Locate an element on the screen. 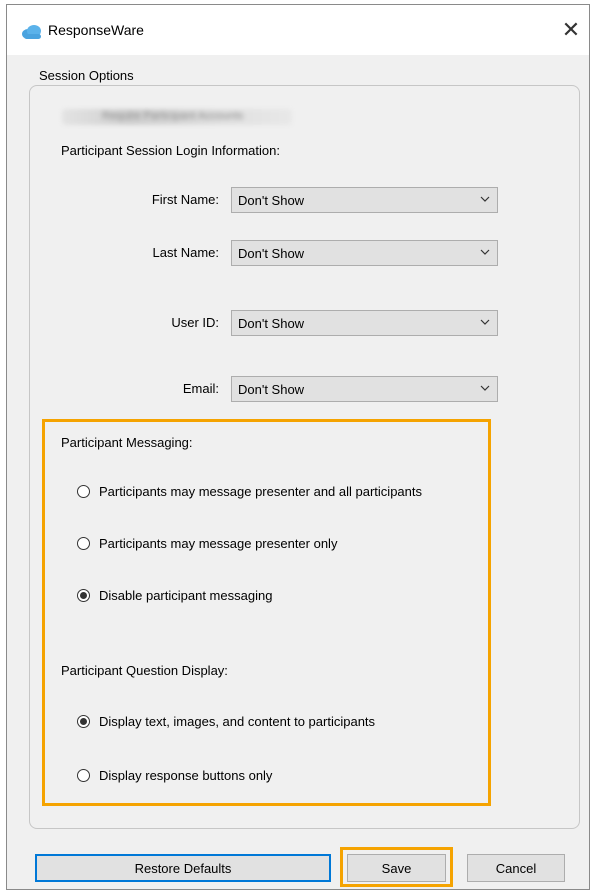 This screenshot has width=595, height=896. last-name-select: Don't Show is located at coordinates (364, 253).